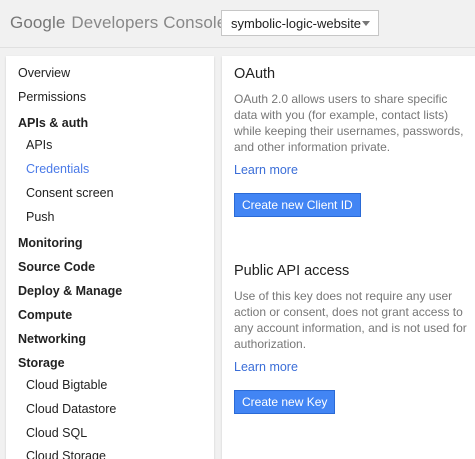 The height and width of the screenshot is (459, 475). What do you see at coordinates (110, 436) in the screenshot?
I see `sidebar-item-cloud-sql: Cloud SQL` at bounding box center [110, 436].